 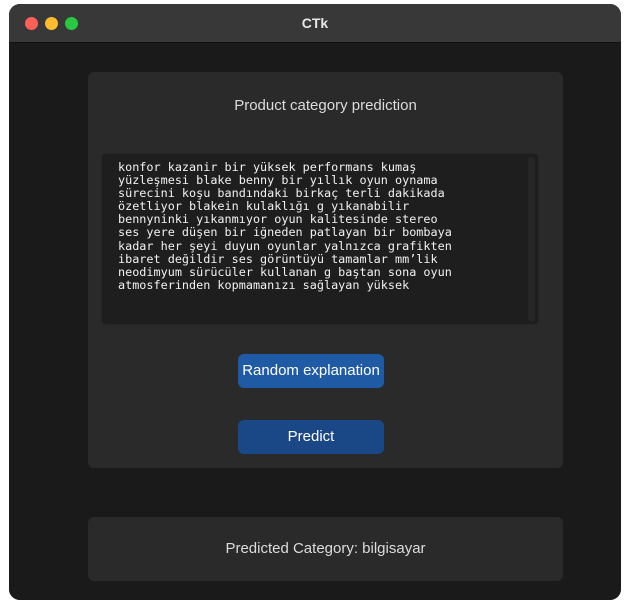 What do you see at coordinates (531, 239) in the screenshot?
I see `textbox-scrollbar` at bounding box center [531, 239].